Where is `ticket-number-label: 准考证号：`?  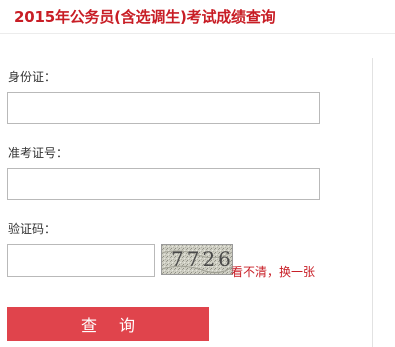
ticket-number-label: 准考证号： is located at coordinates (38, 153).